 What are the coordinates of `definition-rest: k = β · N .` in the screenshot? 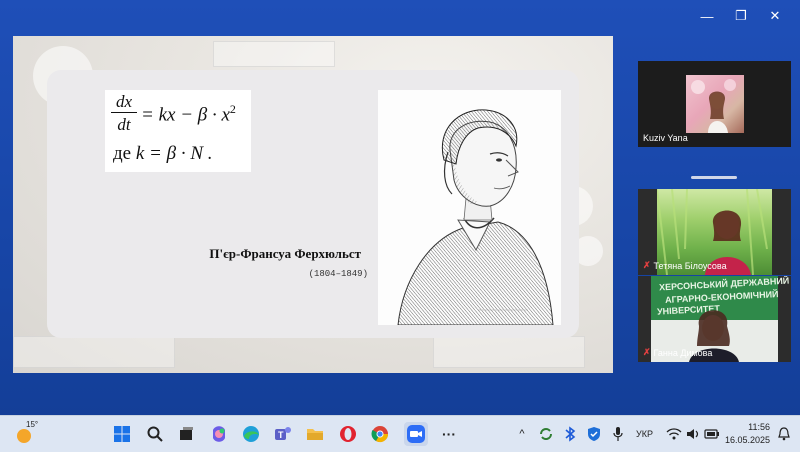 It's located at (174, 153).